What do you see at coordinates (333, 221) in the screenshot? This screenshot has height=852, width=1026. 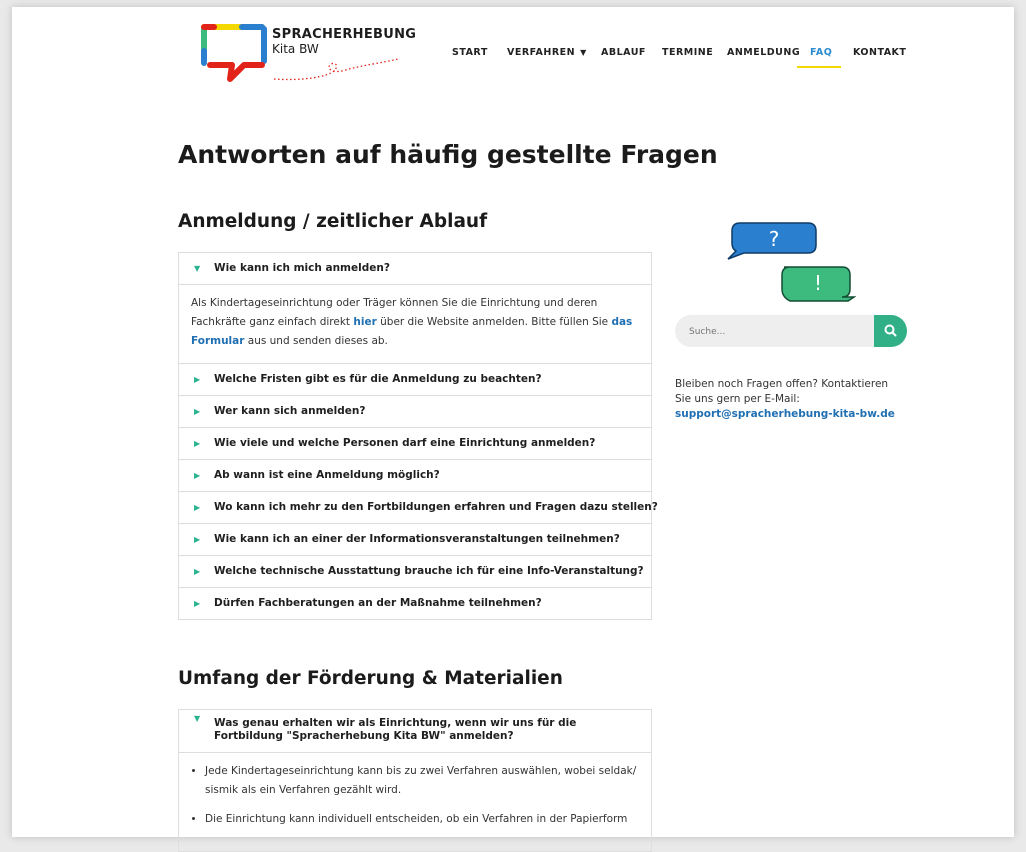 I see `section-title-anmeldung: Anmeldung / zeitlicher Ablauf` at bounding box center [333, 221].